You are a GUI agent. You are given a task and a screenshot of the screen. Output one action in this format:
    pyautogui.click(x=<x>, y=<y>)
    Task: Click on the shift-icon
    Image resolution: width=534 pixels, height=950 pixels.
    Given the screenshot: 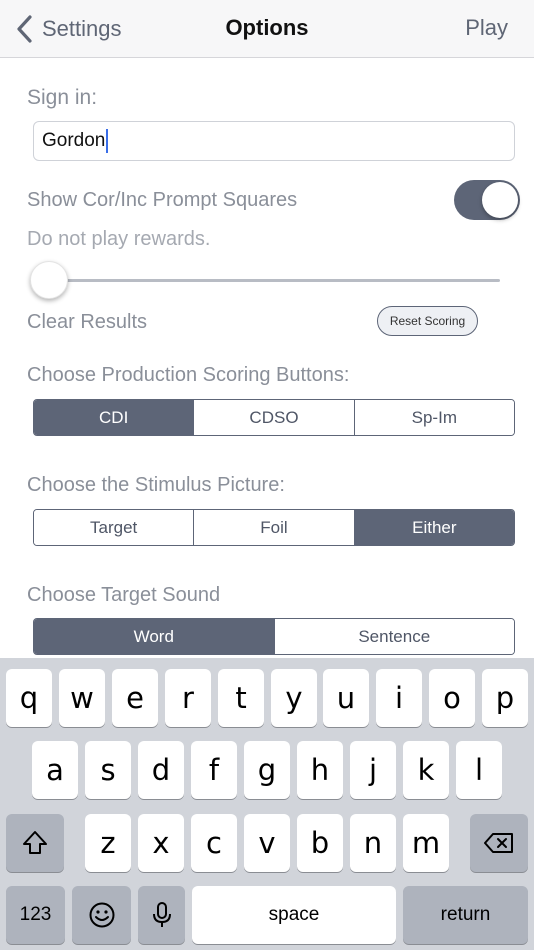 What is the action you would take?
    pyautogui.click(x=35, y=842)
    